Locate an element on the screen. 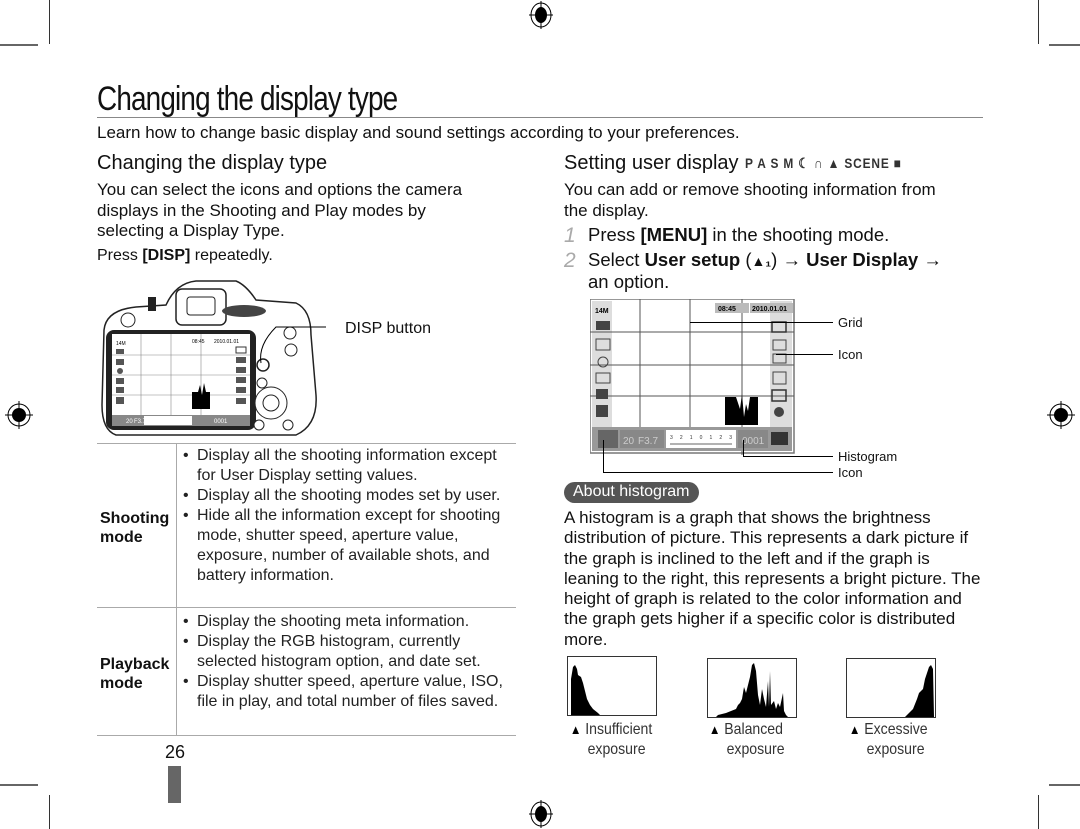 The width and height of the screenshot is (1080, 829). histogram-label-insufficient: ▲ Insufficient exposure is located at coordinates (611, 740).